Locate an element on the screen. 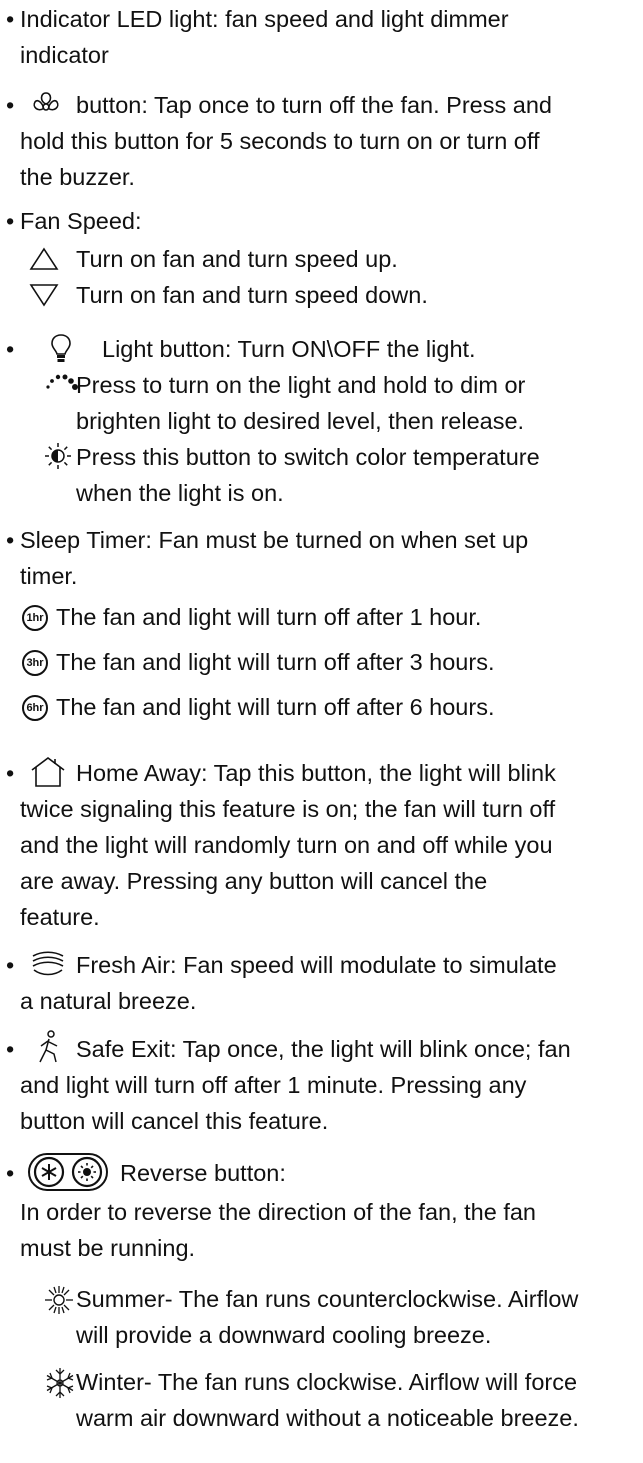 The image size is (643, 1463). reverse-title: Reverse button: is located at coordinates (203, 1173).